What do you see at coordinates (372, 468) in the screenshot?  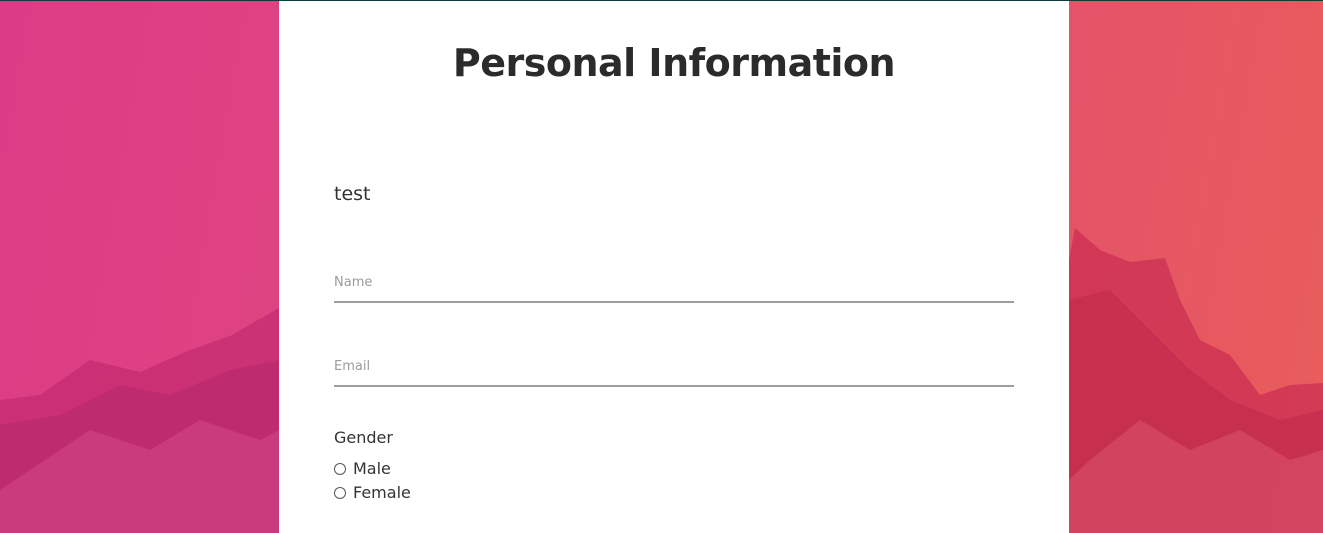 I see `male-label: Male` at bounding box center [372, 468].